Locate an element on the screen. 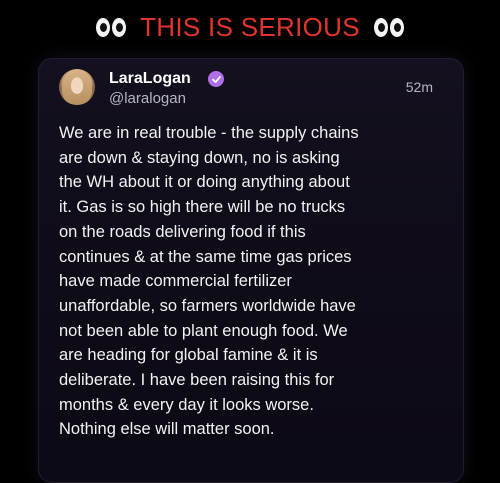  checkmark-icon is located at coordinates (216, 79).